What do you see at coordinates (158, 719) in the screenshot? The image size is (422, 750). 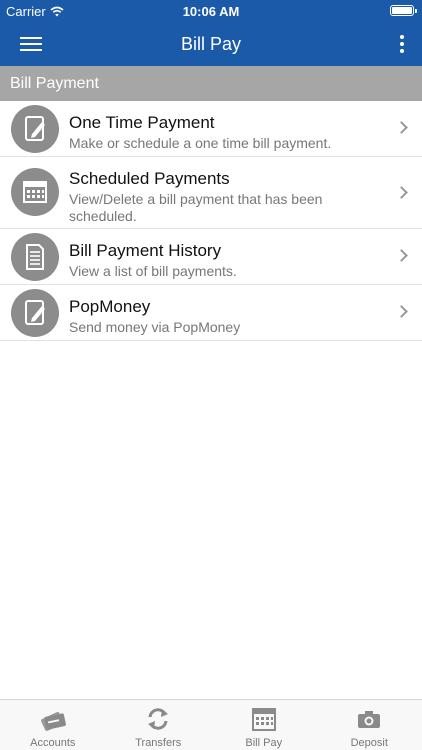 I see `transfer-arrows-icon` at bounding box center [158, 719].